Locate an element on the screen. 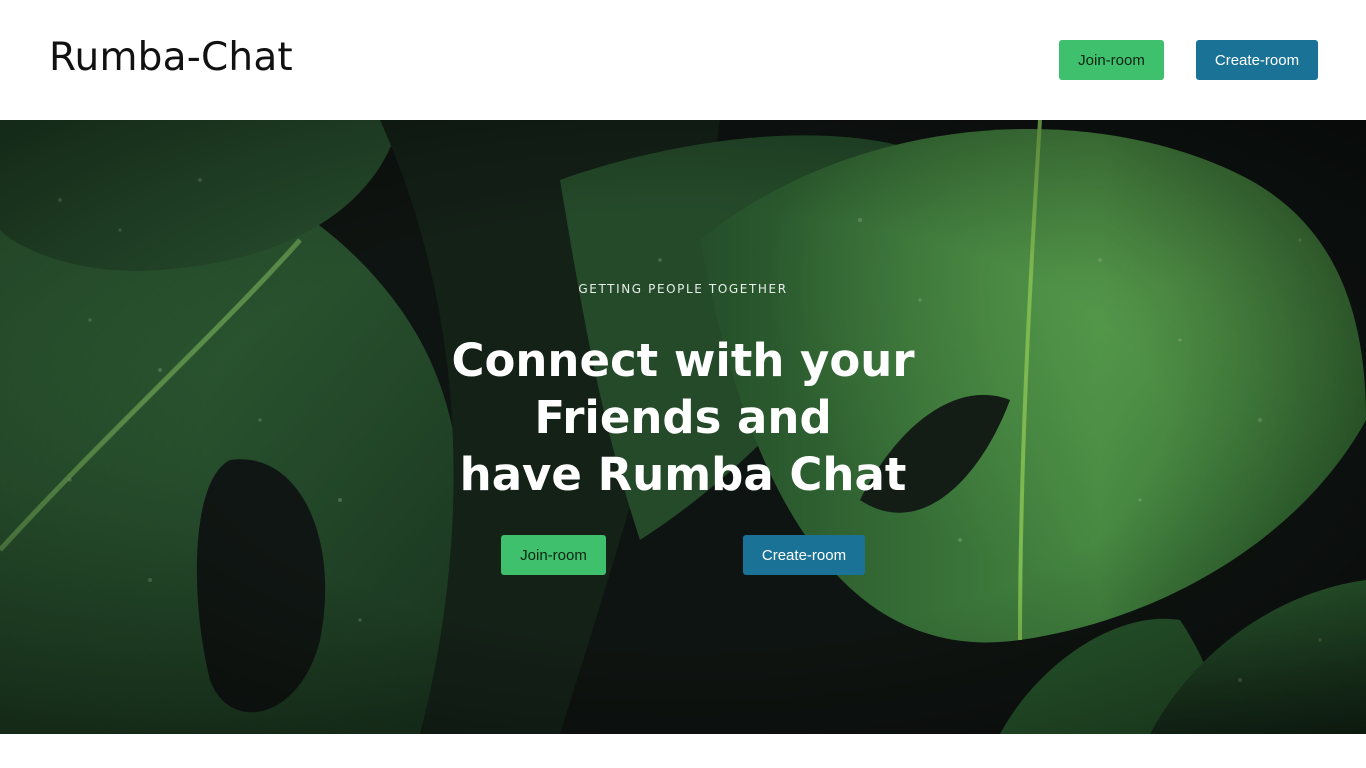  hero-headline-line-3: have Rumba Chat is located at coordinates (683, 474).